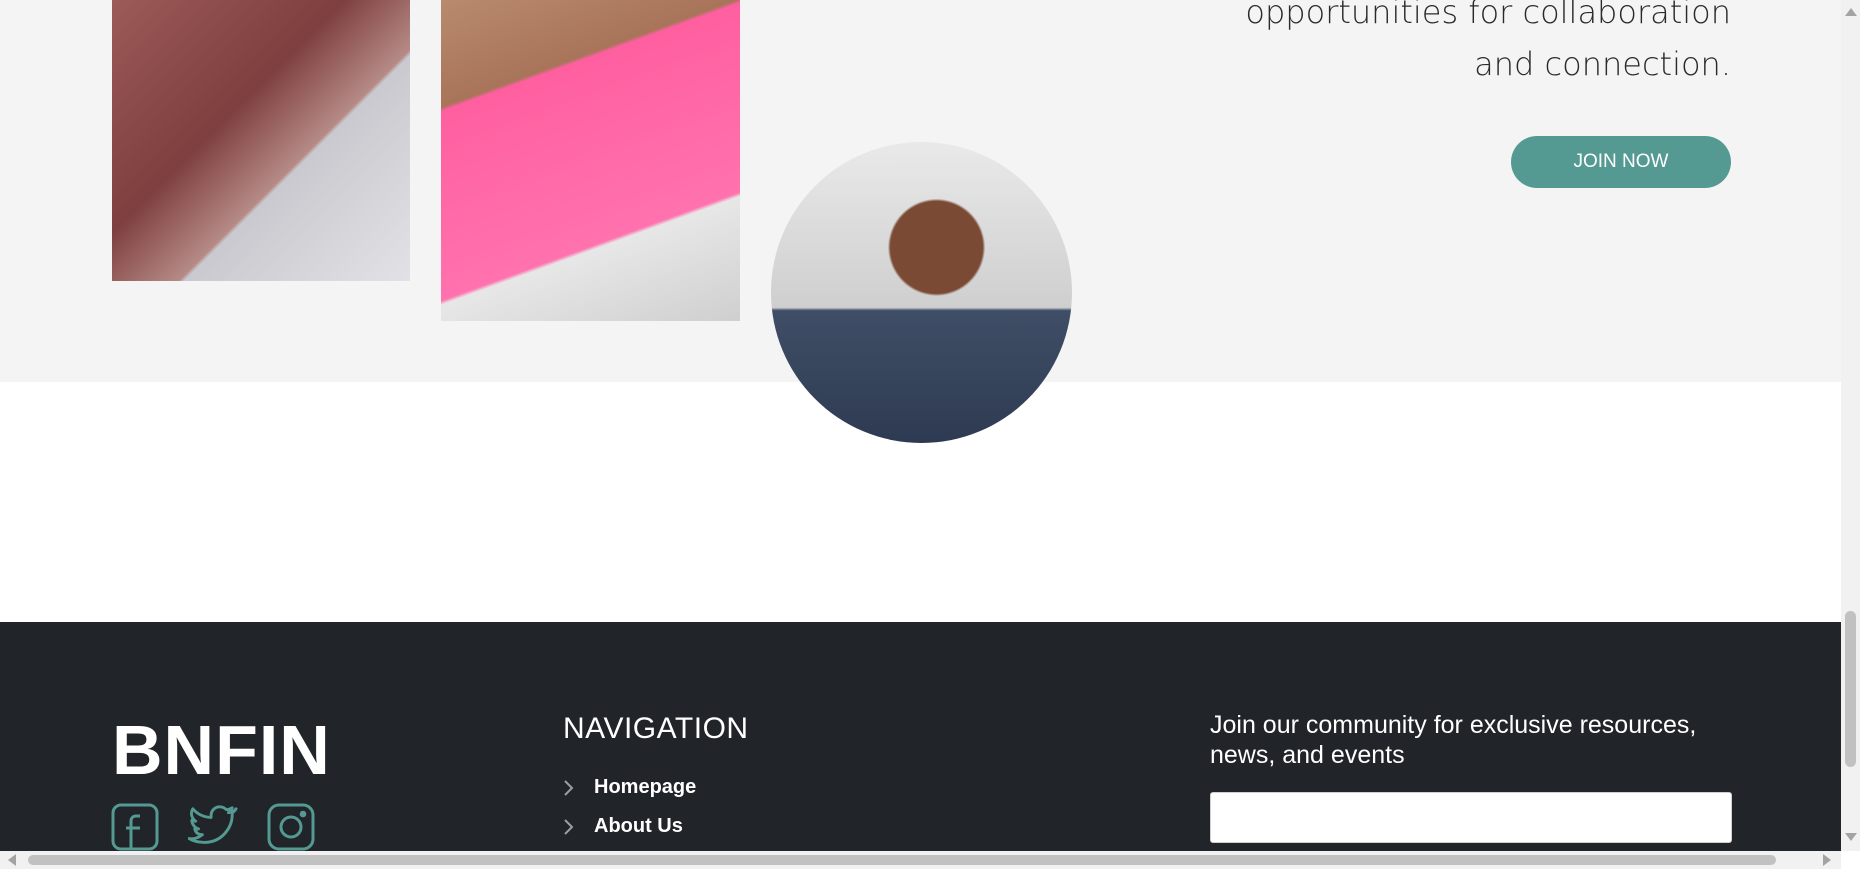 The width and height of the screenshot is (1860, 869). I want to click on social-links, so click(213, 826).